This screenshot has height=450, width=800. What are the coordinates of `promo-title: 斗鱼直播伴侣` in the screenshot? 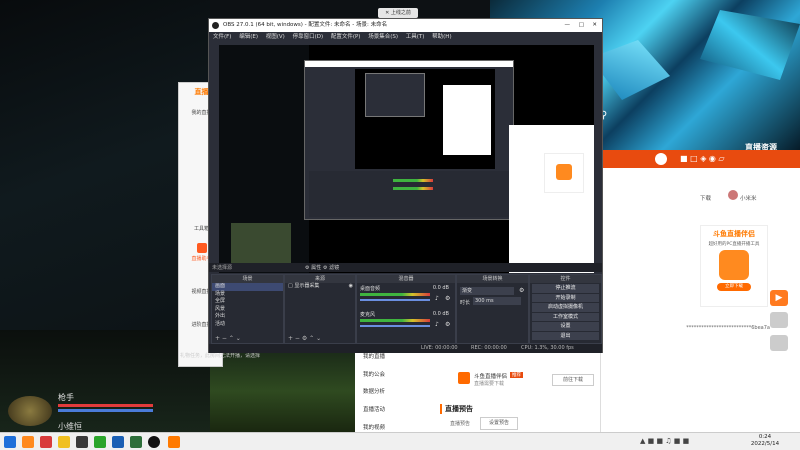 It's located at (734, 234).